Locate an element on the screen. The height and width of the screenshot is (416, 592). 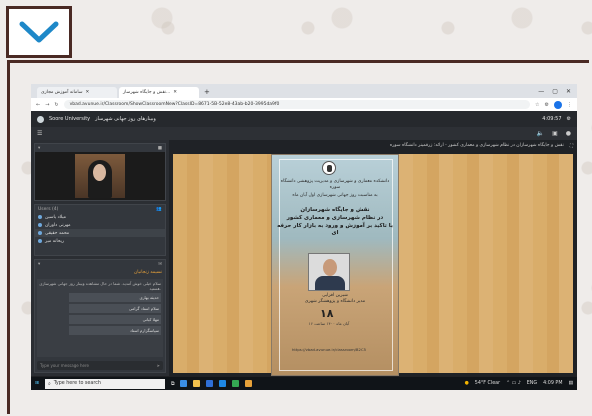
weather-icon: ● is located at coordinates (466, 383).